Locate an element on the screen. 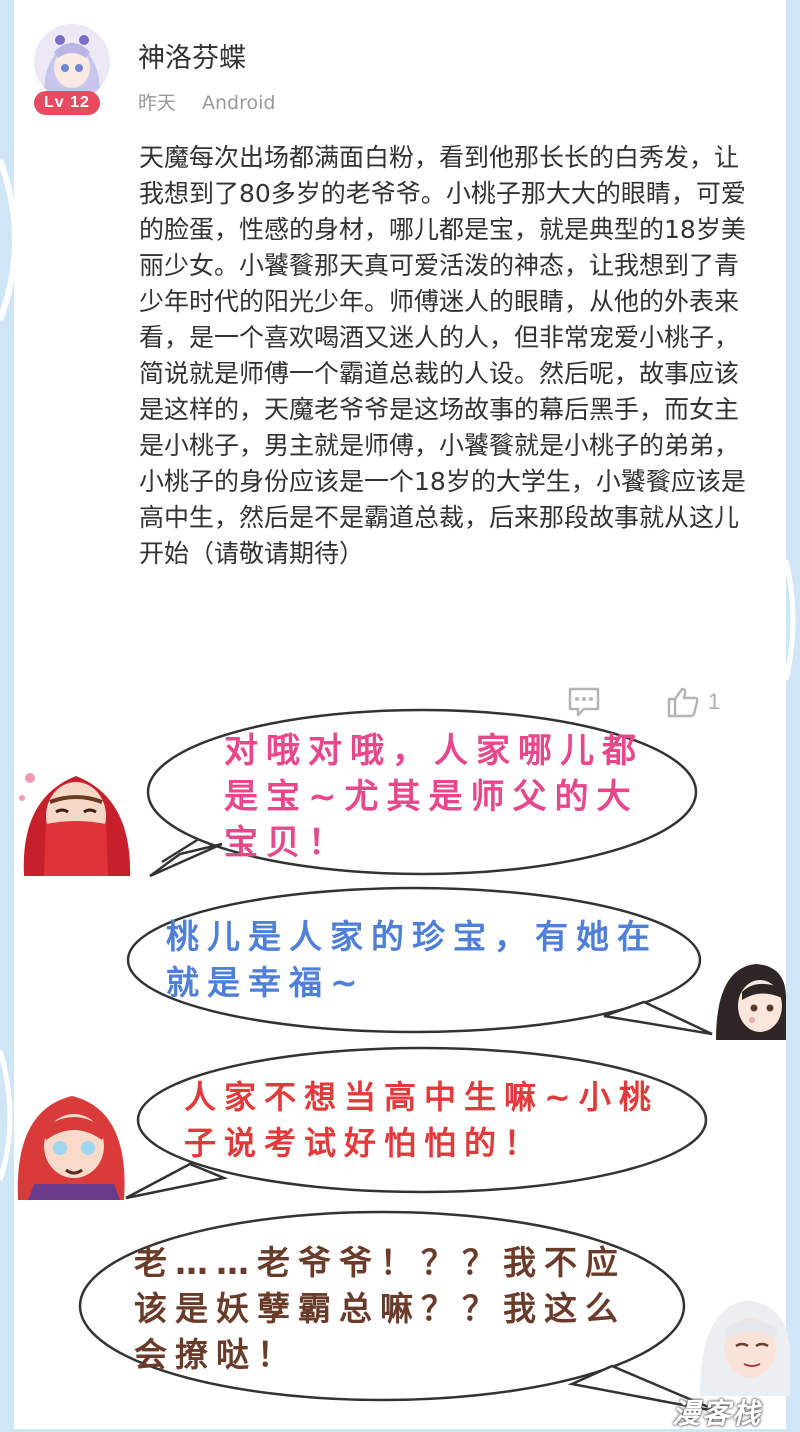 The image size is (800, 1432). speech-bubble-3: 人家不想当高中生嘛~小桃子说考试好怕怕的！ is located at coordinates (415, 1122).